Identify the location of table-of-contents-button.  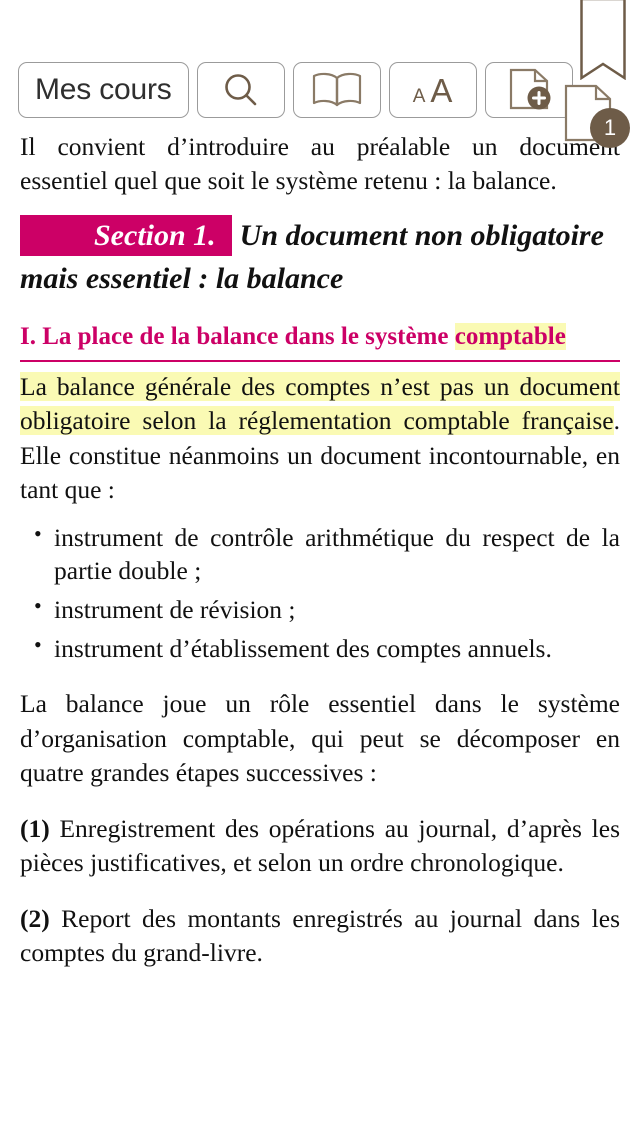
(336, 90).